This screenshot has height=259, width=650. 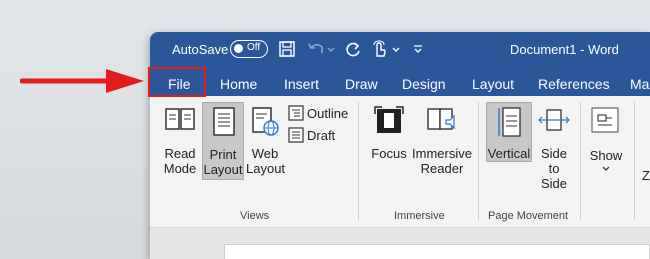 What do you see at coordinates (180, 140) in the screenshot?
I see `read-mode-button: Read Mode` at bounding box center [180, 140].